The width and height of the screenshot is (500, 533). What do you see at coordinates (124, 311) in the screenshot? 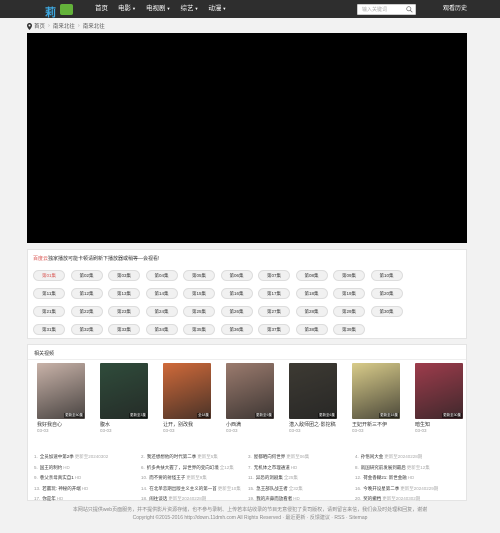
I see `episode-button: 第23集` at bounding box center [124, 311].